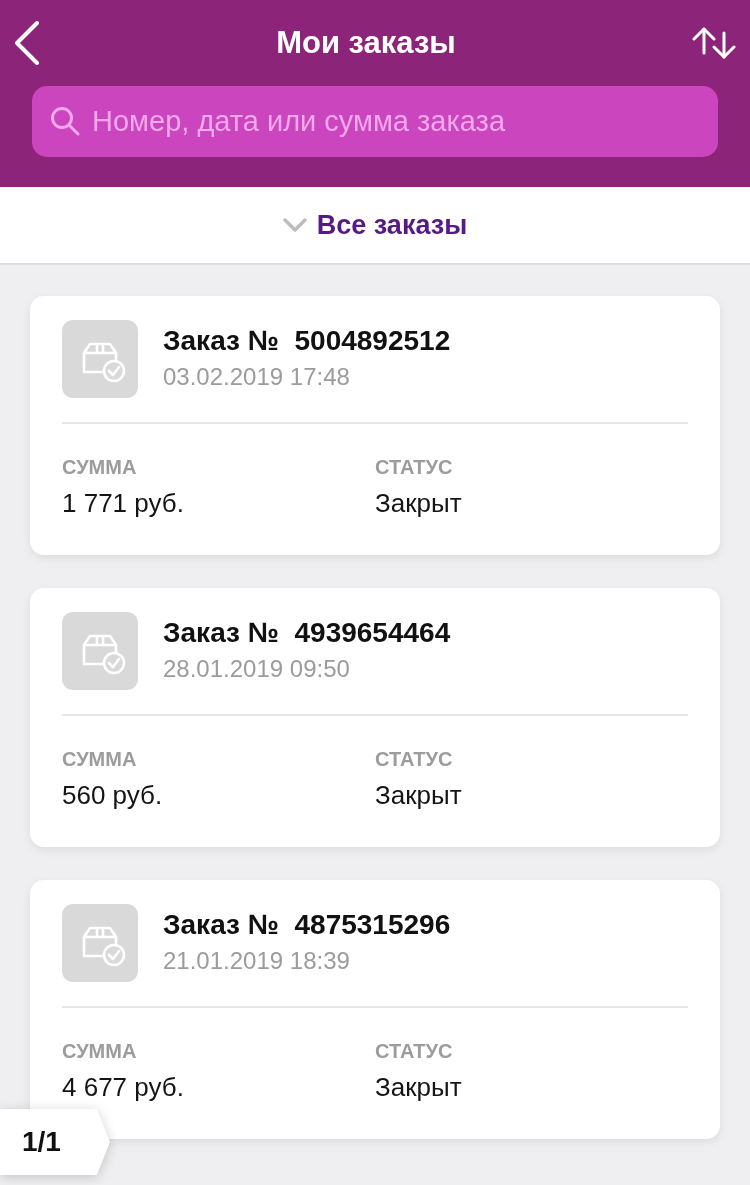 This screenshot has width=750, height=1185. Describe the element at coordinates (307, 925) in the screenshot. I see `order-number: Заказ № 4875315296` at that location.